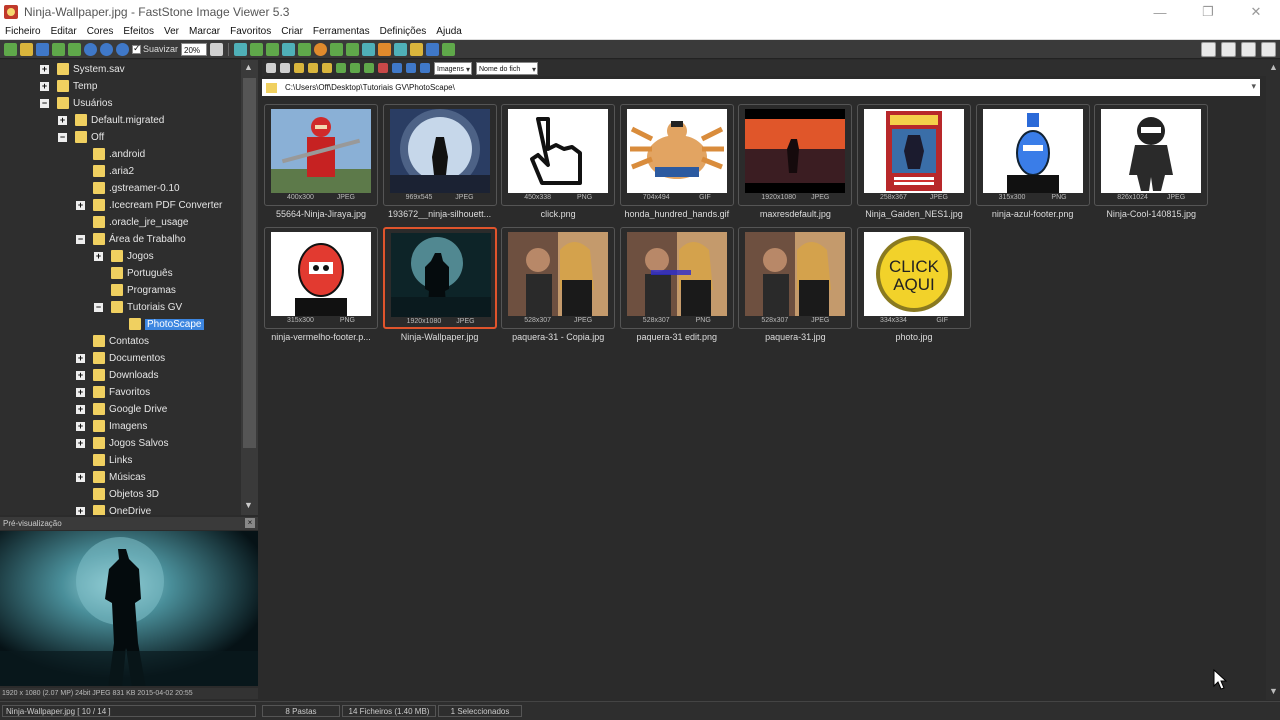  I want to click on batch-icon, so click(385, 49).